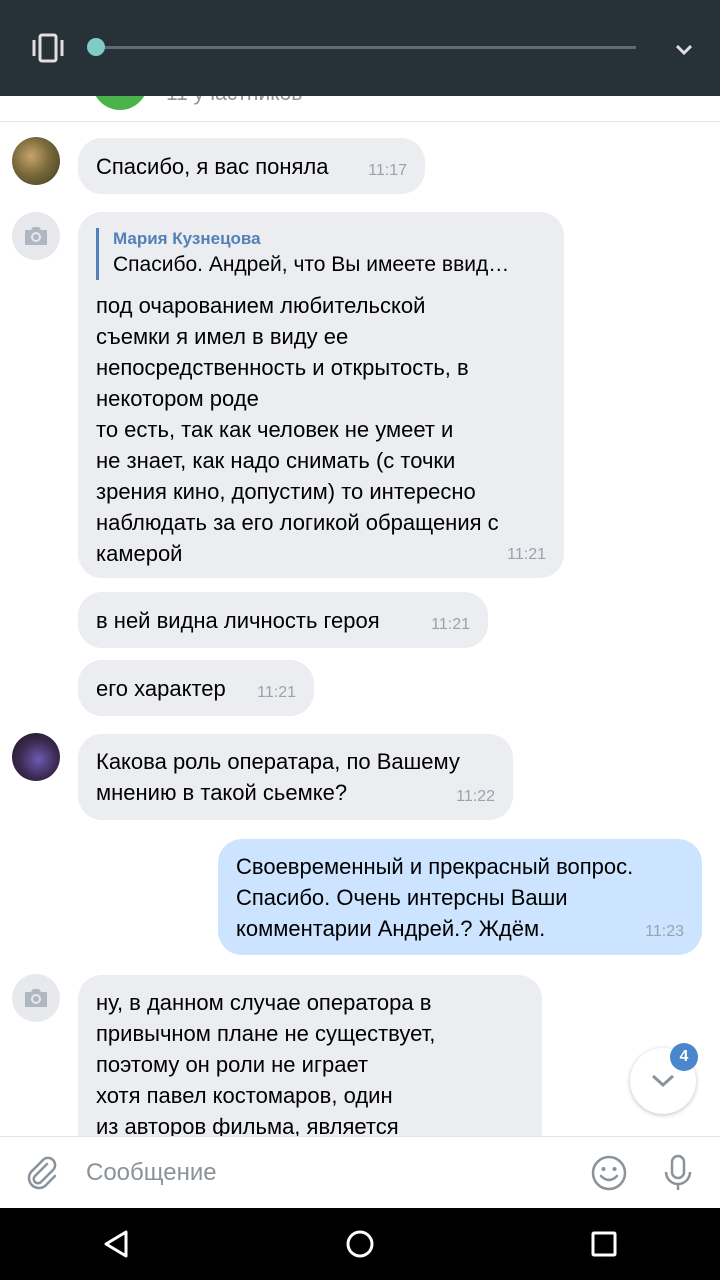 The height and width of the screenshot is (1280, 720). Describe the element at coordinates (212, 166) in the screenshot. I see `message-text: Спасибо, я вас поняла` at that location.